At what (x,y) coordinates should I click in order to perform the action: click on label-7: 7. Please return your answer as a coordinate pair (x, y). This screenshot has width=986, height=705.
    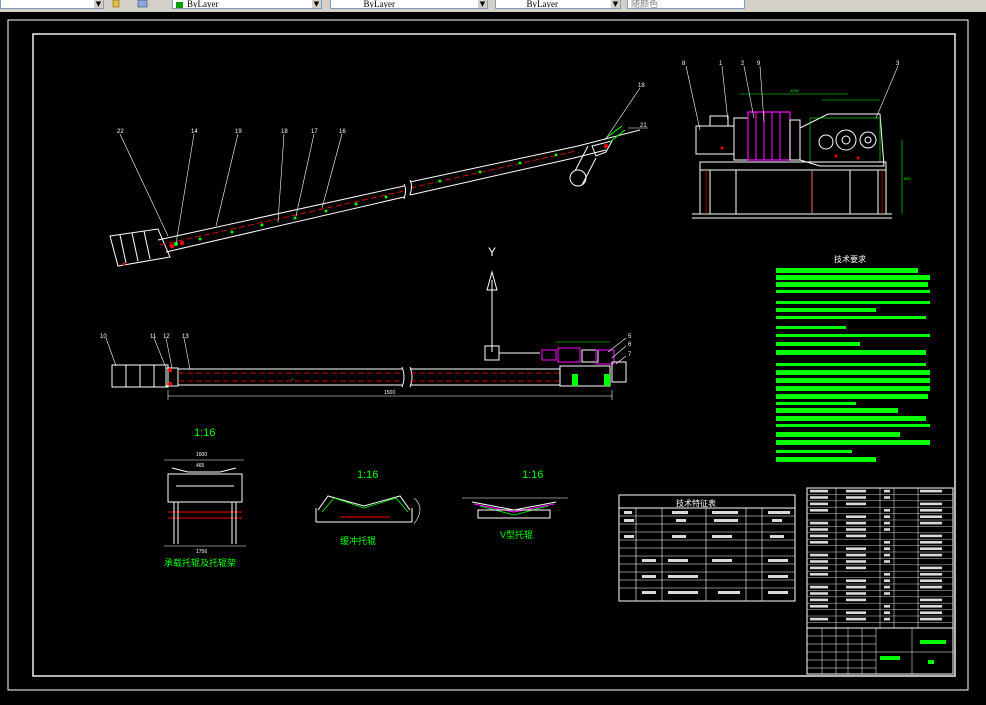
    Looking at the image, I should click on (630, 355).